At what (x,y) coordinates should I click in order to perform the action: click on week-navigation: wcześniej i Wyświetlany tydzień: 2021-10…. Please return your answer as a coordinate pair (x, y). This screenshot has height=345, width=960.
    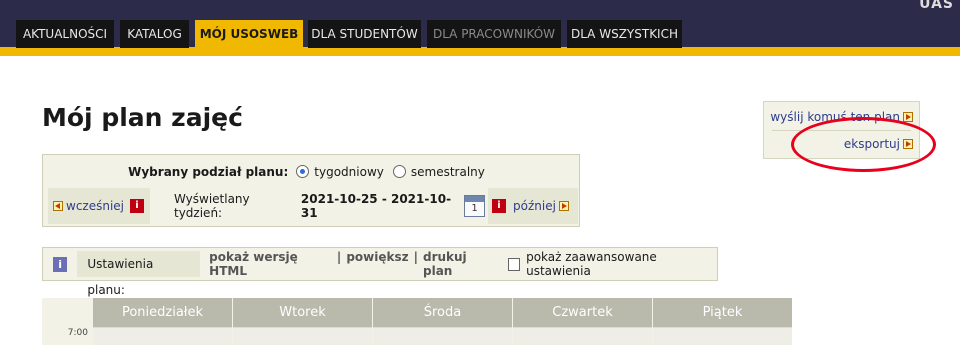
    Looking at the image, I should click on (313, 206).